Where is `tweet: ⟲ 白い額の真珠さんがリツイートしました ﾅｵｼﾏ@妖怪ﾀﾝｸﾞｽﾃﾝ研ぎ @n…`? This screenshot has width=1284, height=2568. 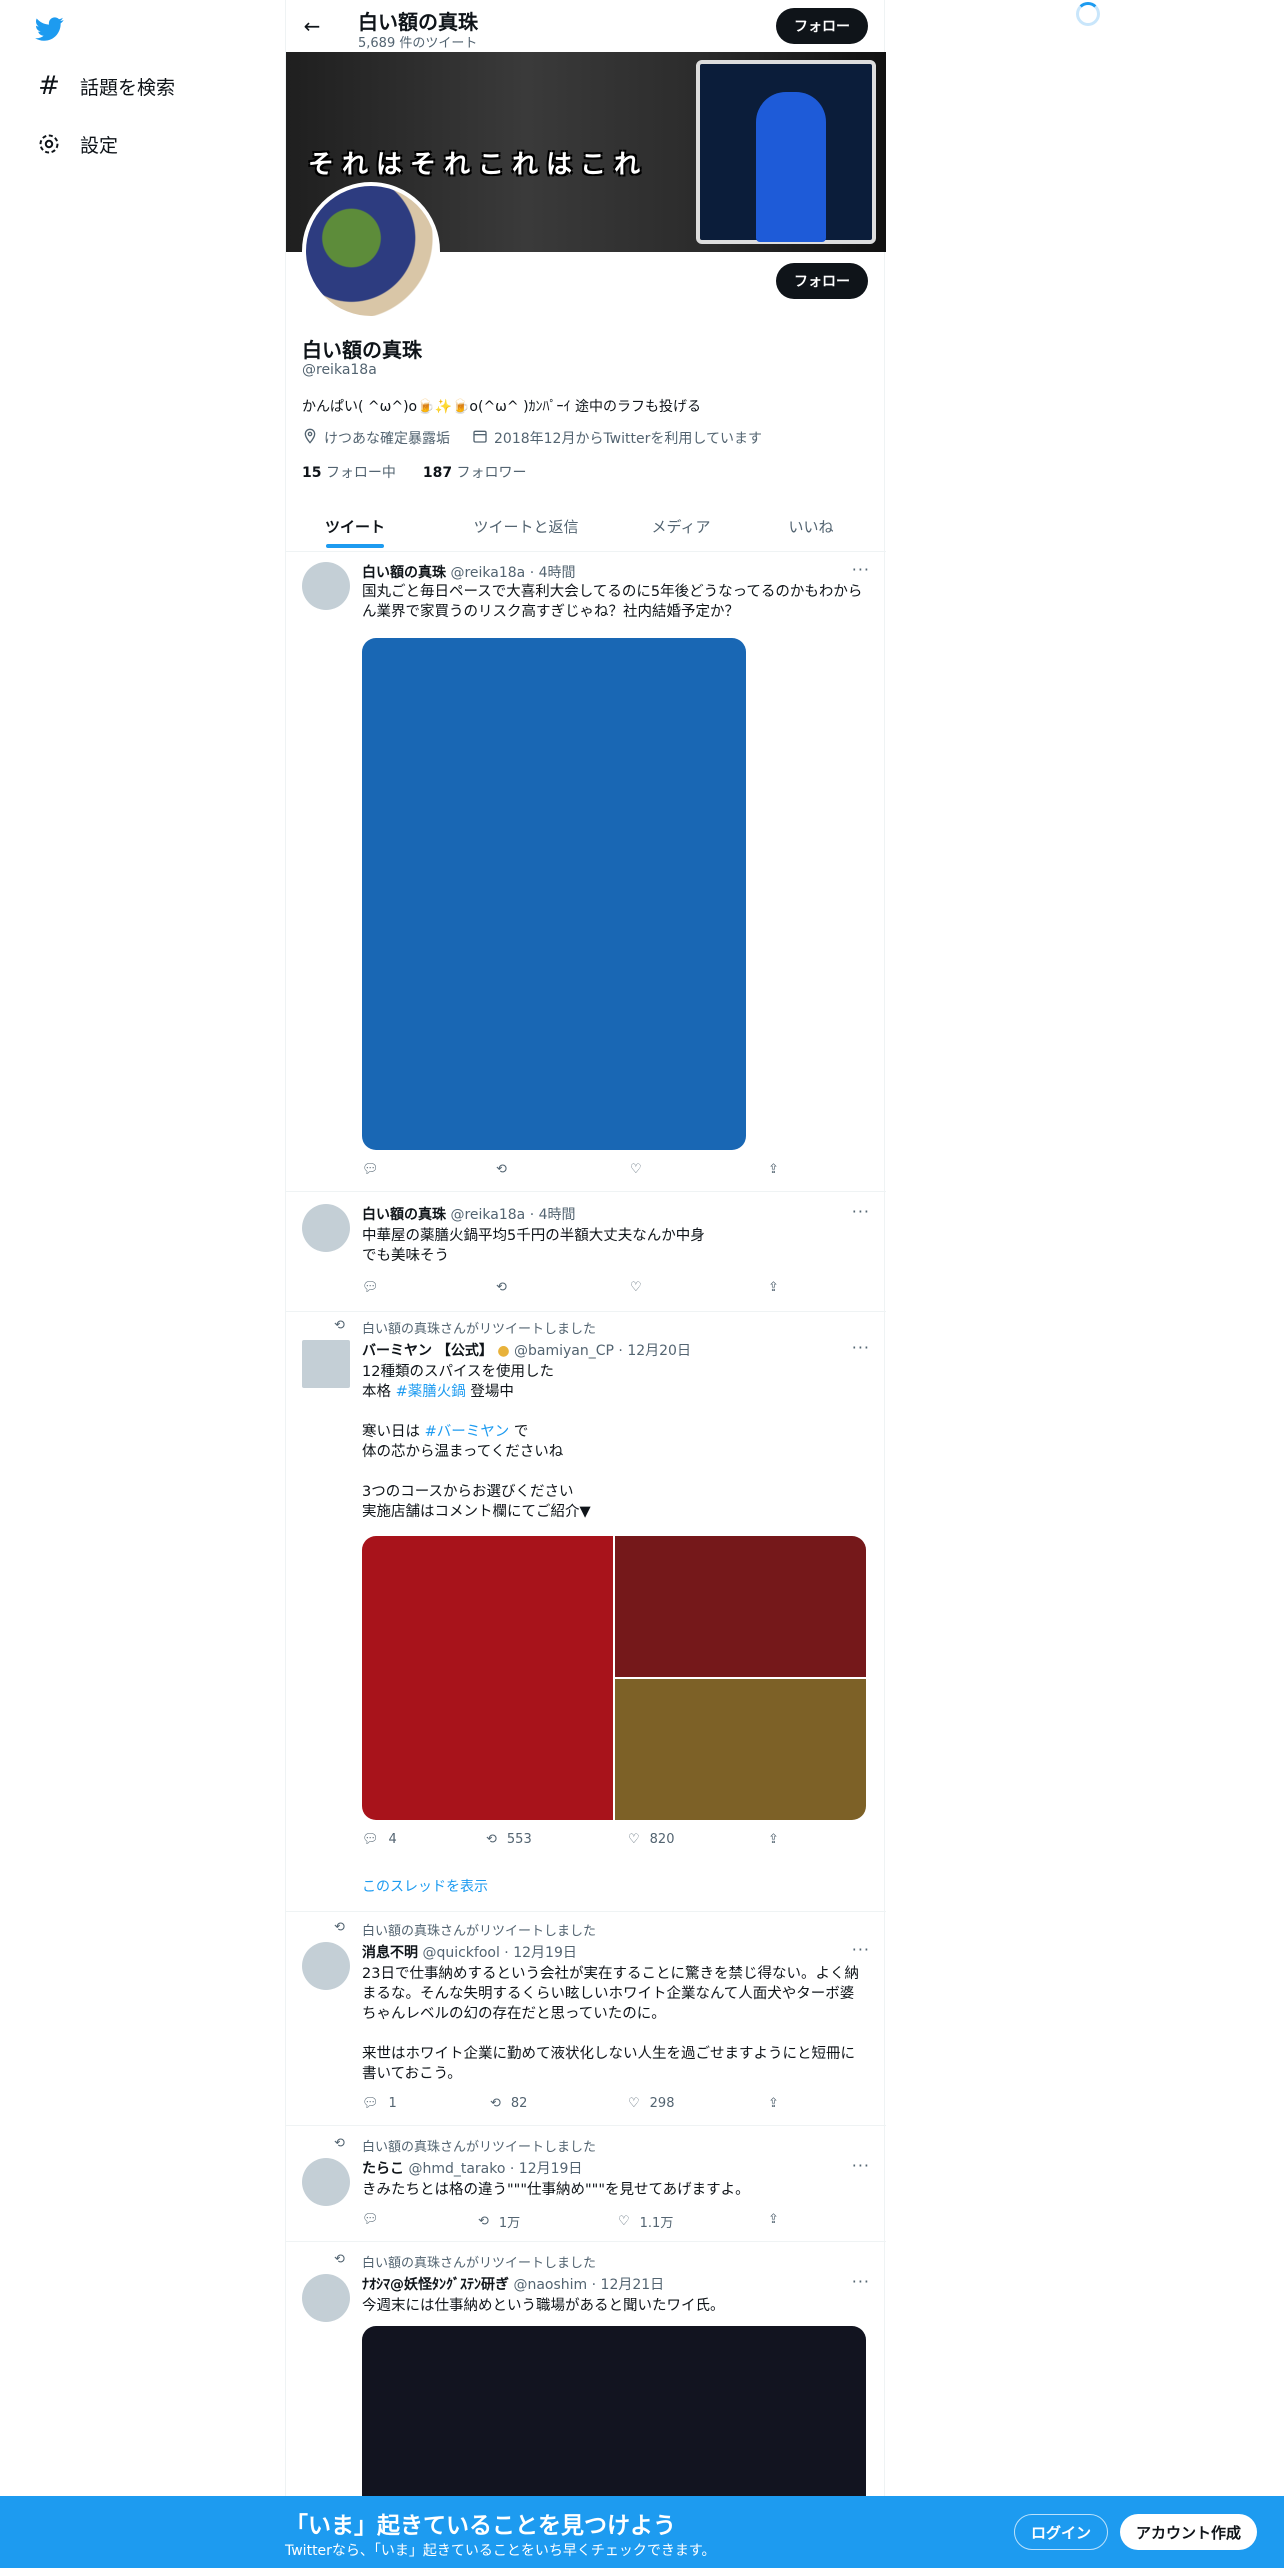
tweet: ⟲ 白い額の真珠さんがリツイートしました ﾅｵｼﾏ@妖怪ﾀﾝｸﾞｽﾃﾝ研ぎ @n… is located at coordinates (586, 2384).